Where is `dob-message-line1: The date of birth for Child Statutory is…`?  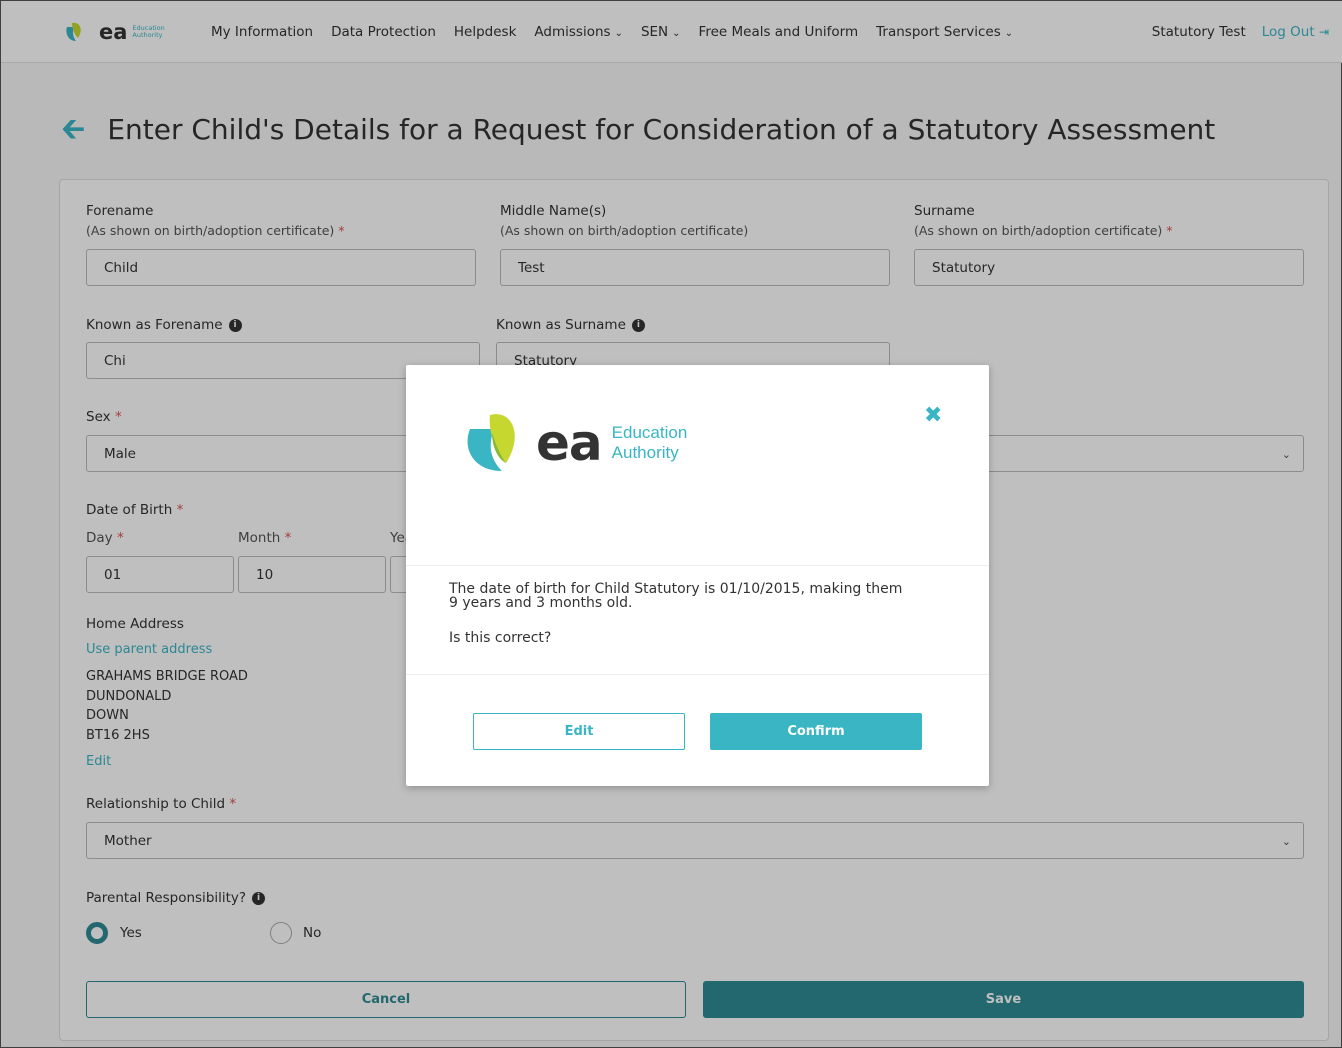 dob-message-line1: The date of birth for Child Statutory is… is located at coordinates (676, 589).